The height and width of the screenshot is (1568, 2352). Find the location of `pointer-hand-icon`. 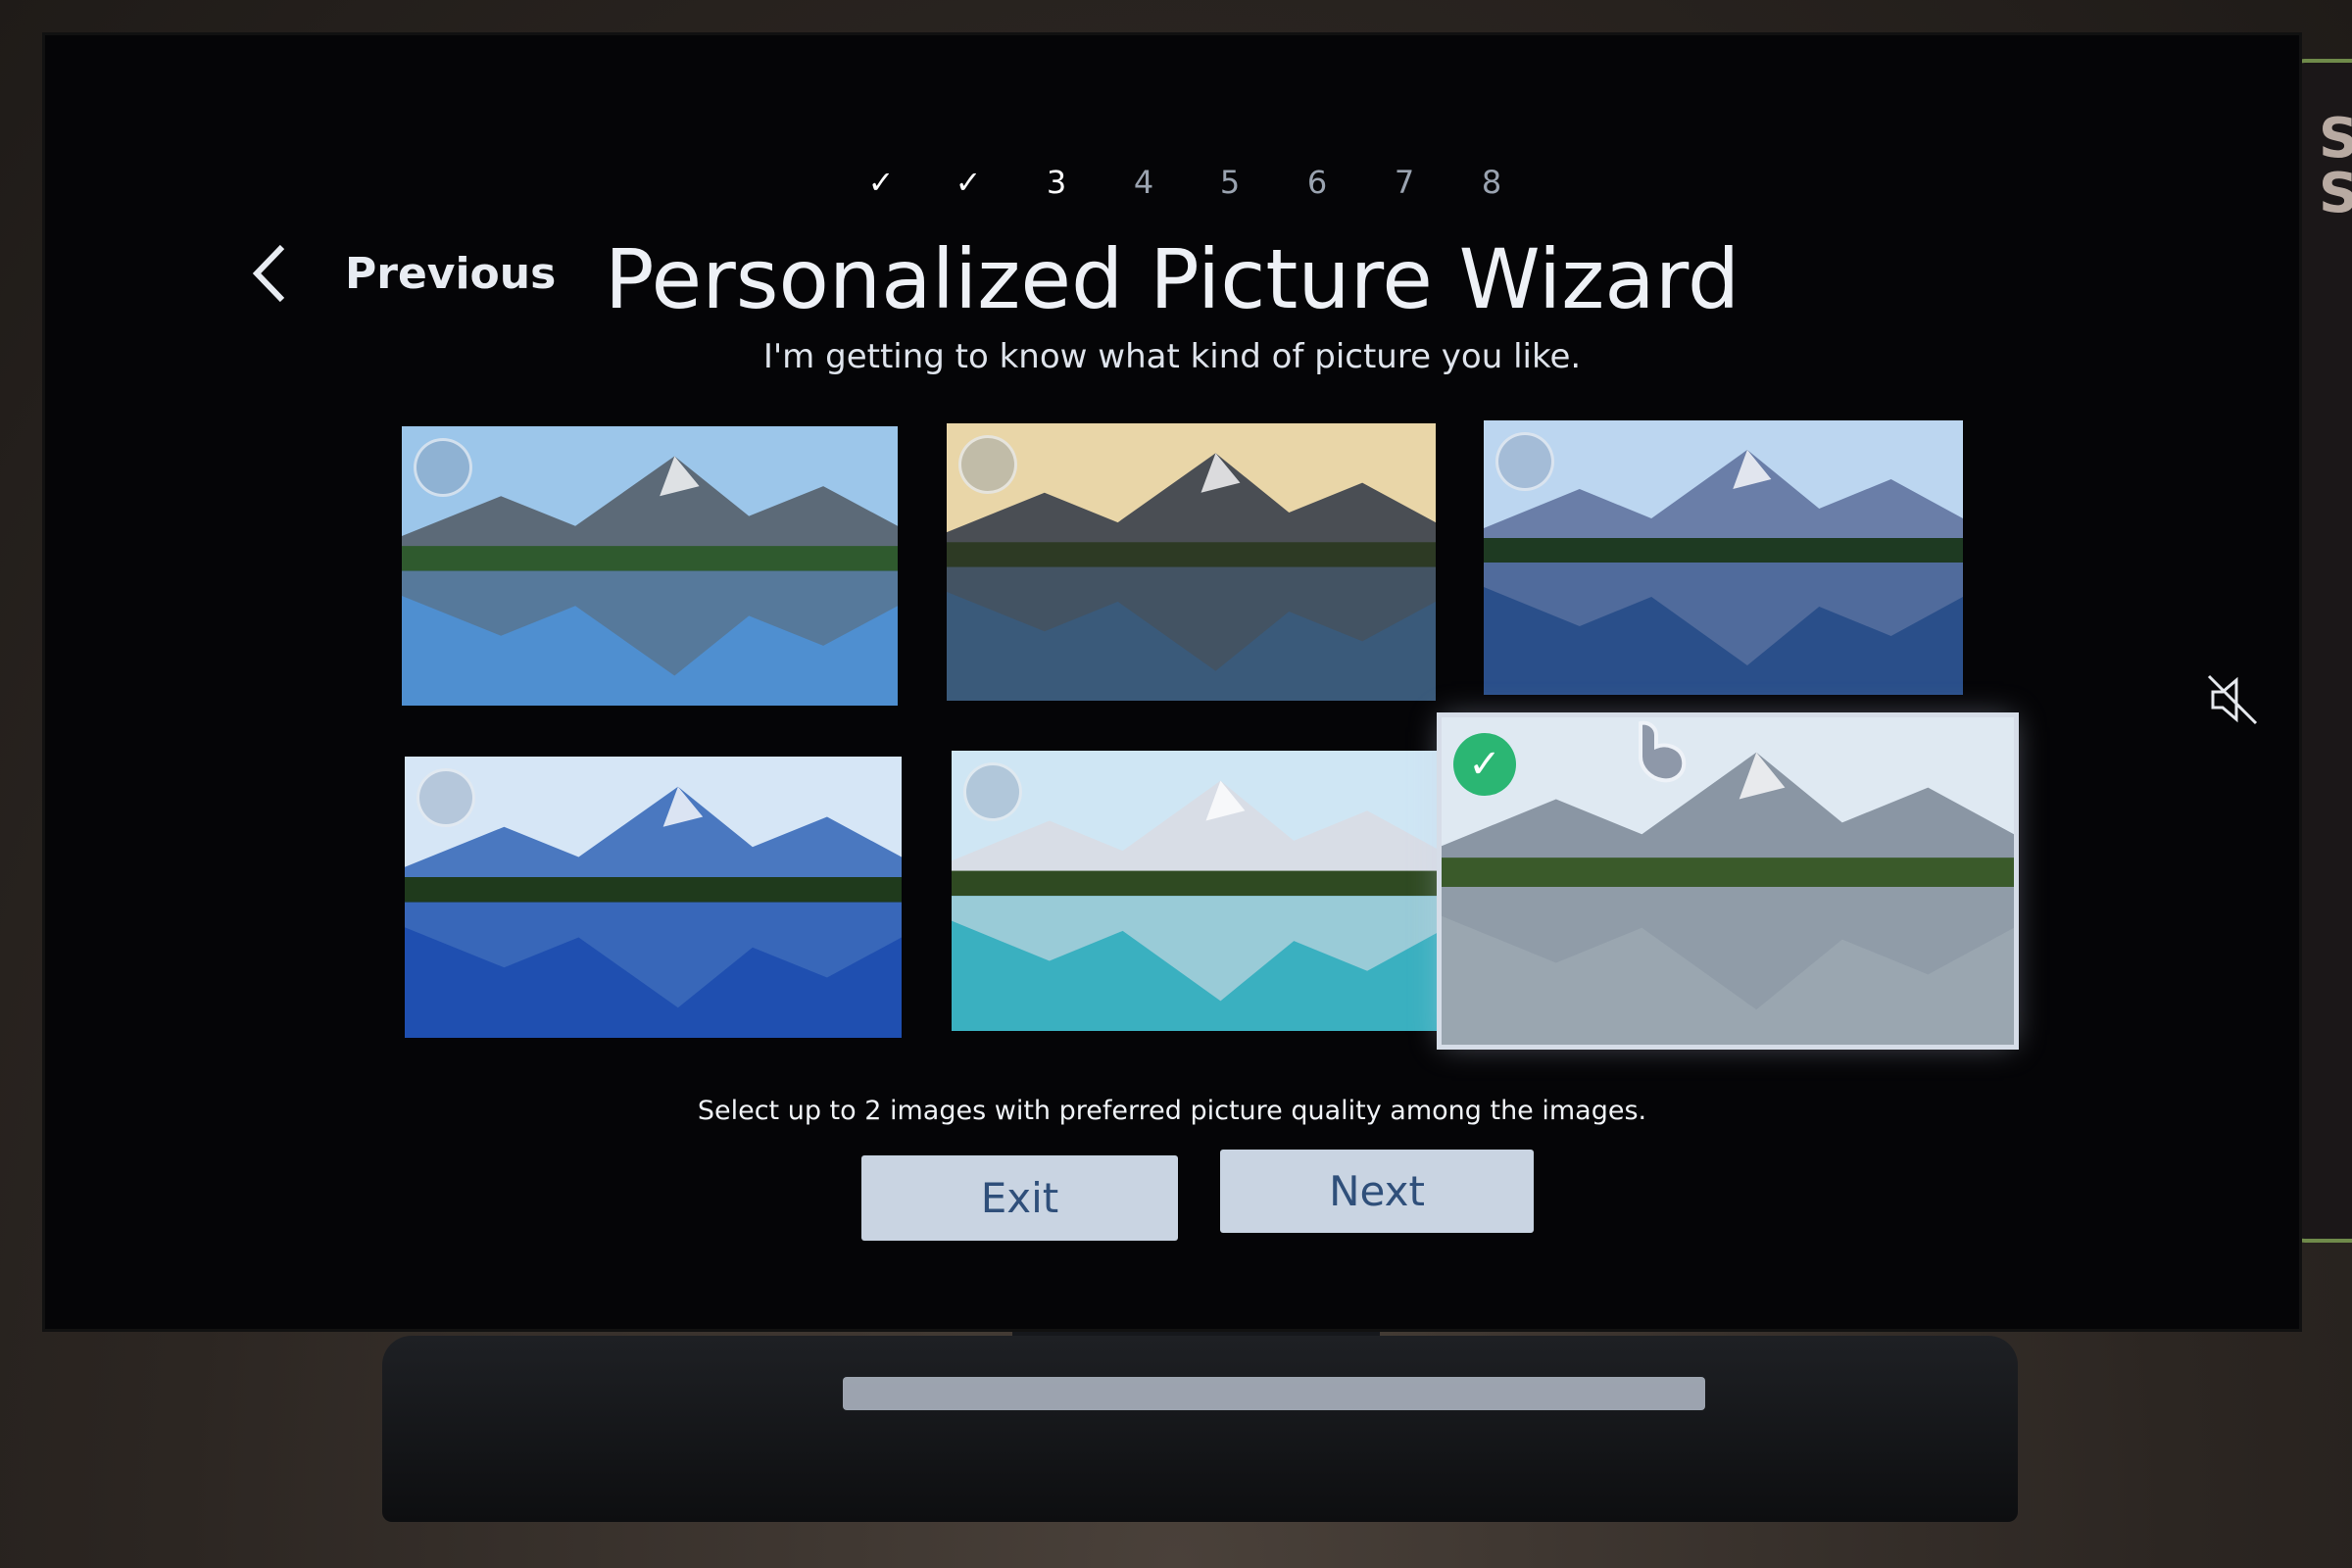

pointer-hand-icon is located at coordinates (1663, 751).